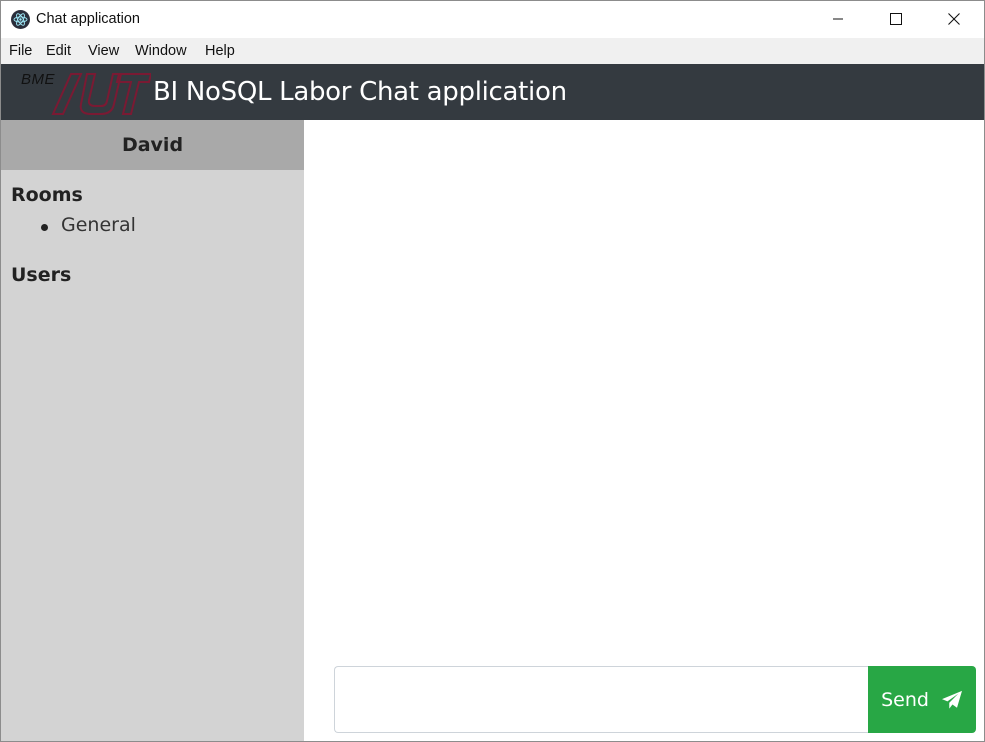 The width and height of the screenshot is (985, 742). I want to click on close-button, so click(954, 19).